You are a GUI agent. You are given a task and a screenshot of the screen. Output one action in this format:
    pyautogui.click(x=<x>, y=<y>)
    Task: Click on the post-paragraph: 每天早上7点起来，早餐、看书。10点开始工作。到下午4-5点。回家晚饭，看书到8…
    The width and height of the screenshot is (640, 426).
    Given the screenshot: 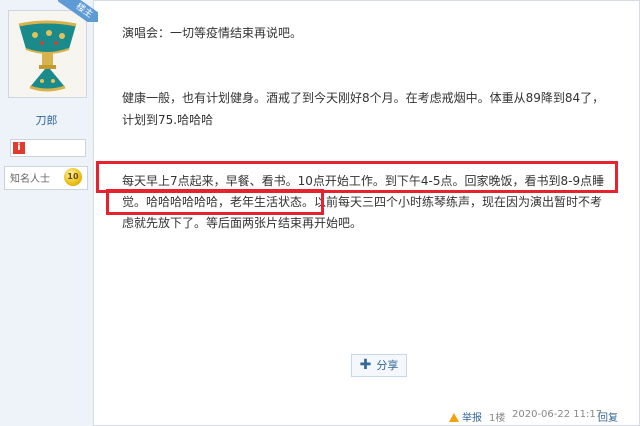 What is the action you would take?
    pyautogui.click(x=363, y=181)
    